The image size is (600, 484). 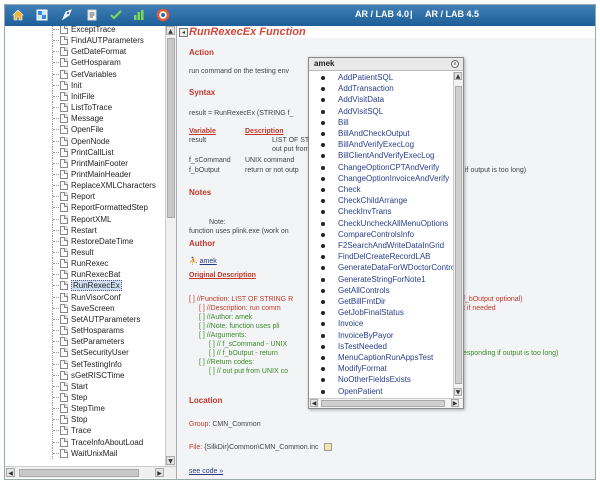 What do you see at coordinates (381, 392) in the screenshot?
I see `popup-list-item: OpenPatient` at bounding box center [381, 392].